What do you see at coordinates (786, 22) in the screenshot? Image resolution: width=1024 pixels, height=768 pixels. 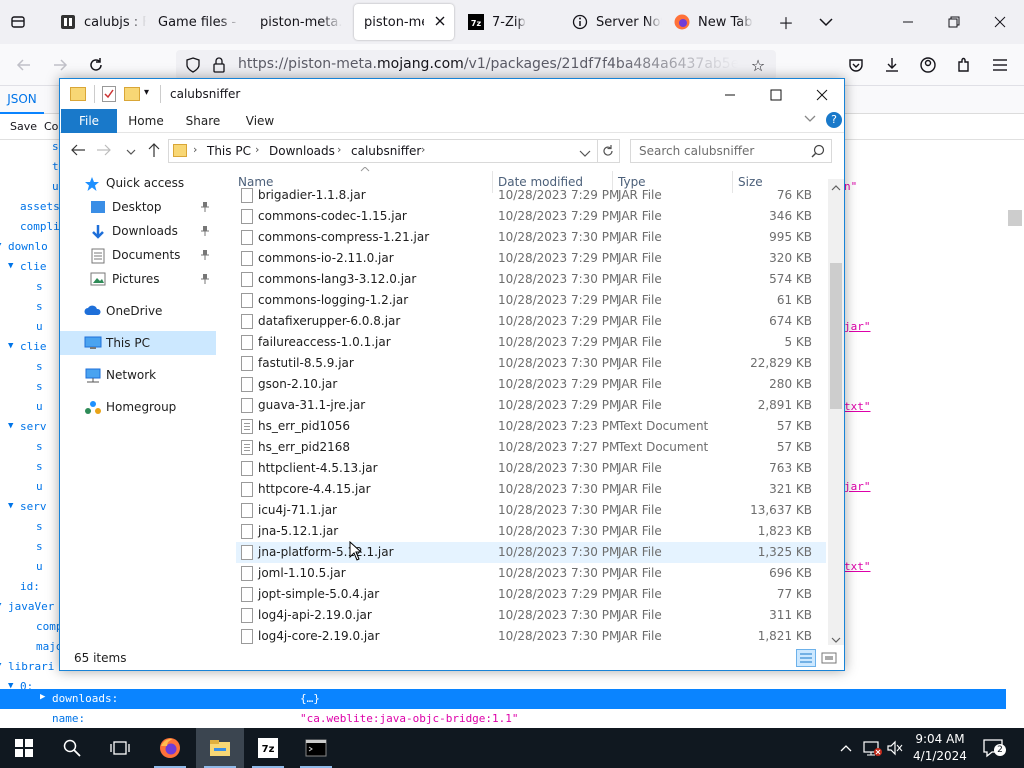 I see `new-tab-icon: ＋` at bounding box center [786, 22].